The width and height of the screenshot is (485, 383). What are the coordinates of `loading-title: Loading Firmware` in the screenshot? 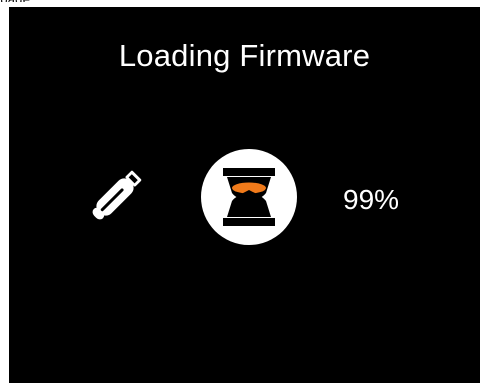 It's located at (244, 55).